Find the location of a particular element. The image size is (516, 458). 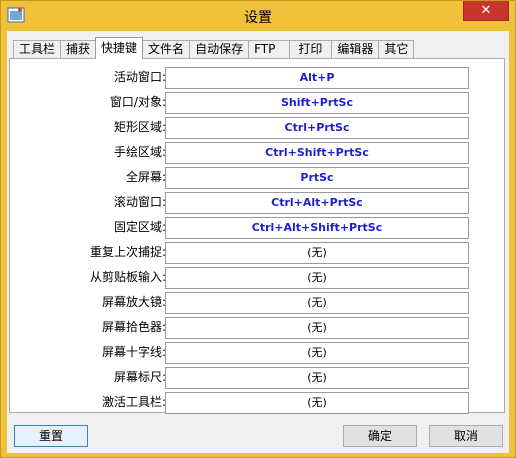

hotkey-row: 矩形区域: Ctrl+PrtSc is located at coordinates (257, 127).